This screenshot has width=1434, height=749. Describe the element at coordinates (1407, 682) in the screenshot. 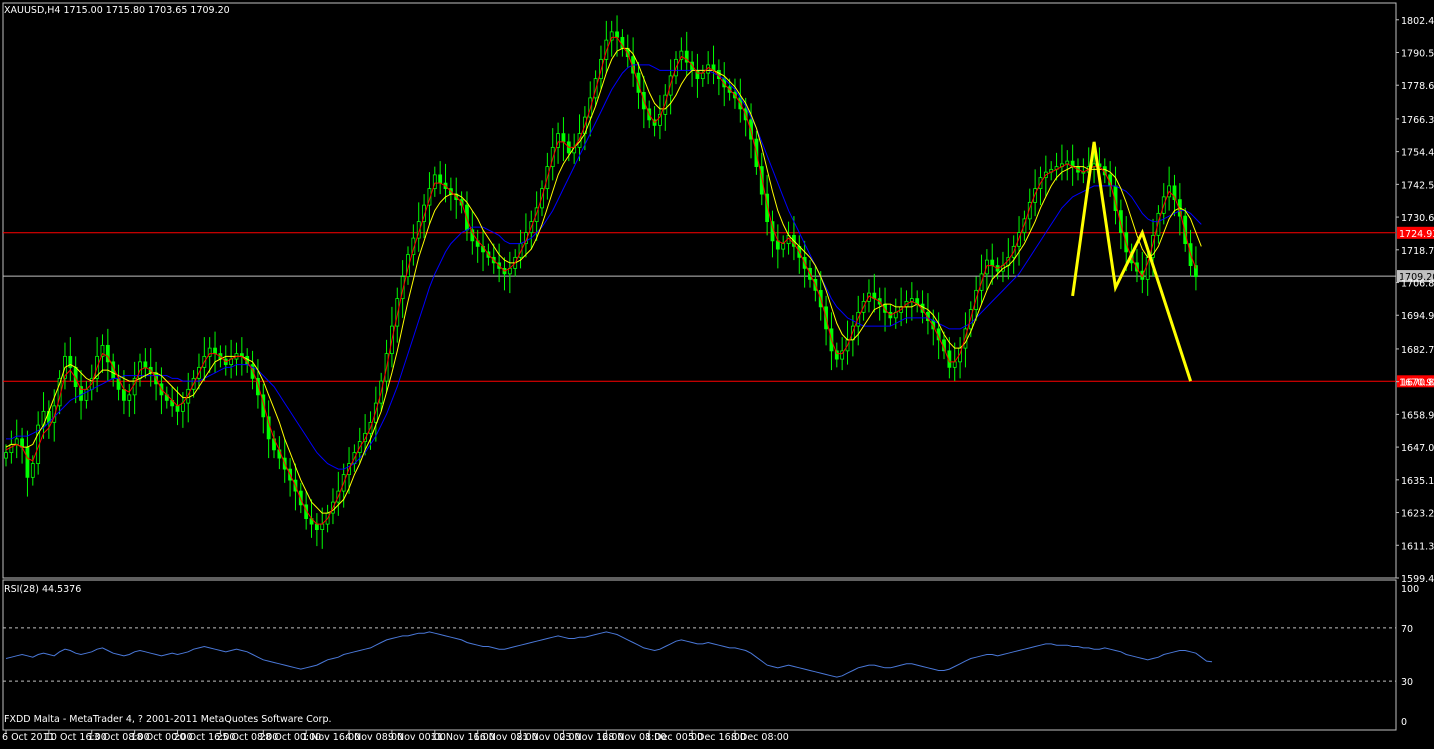

I see `rsi-tick-label-2: 30` at that location.